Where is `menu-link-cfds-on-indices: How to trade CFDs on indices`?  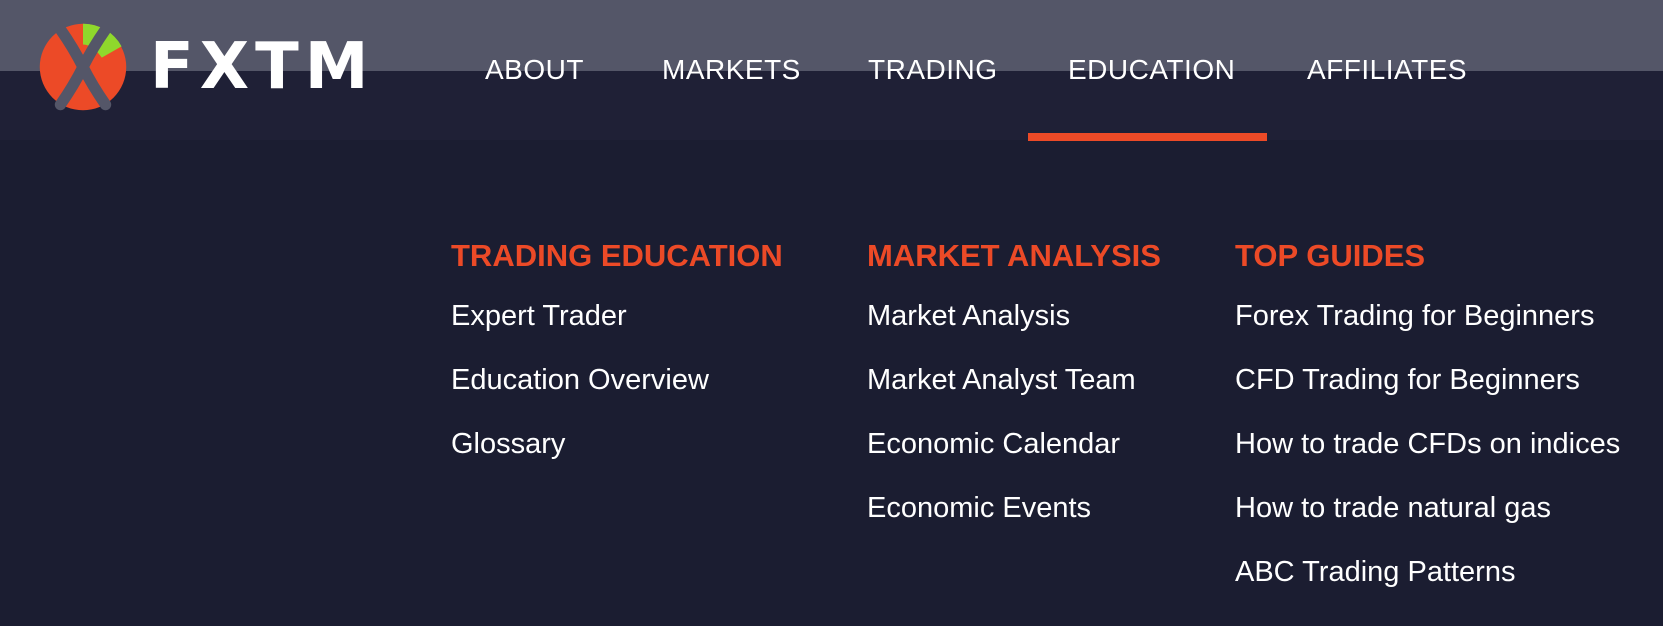
menu-link-cfds-on-indices: How to trade CFDs on indices is located at coordinates (1427, 444).